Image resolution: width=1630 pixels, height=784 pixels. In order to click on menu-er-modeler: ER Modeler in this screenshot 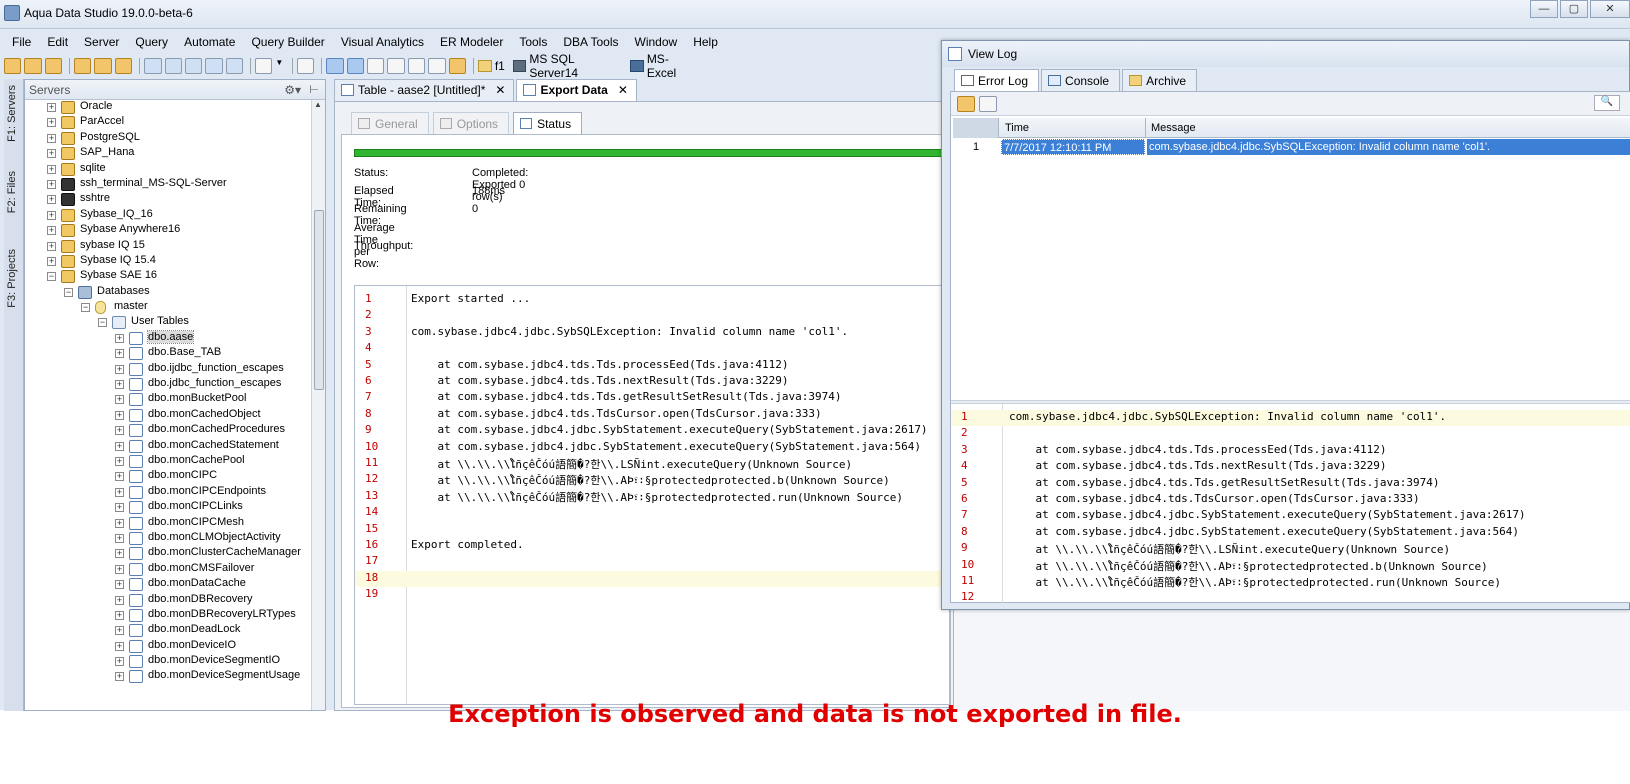, I will do `click(471, 43)`.